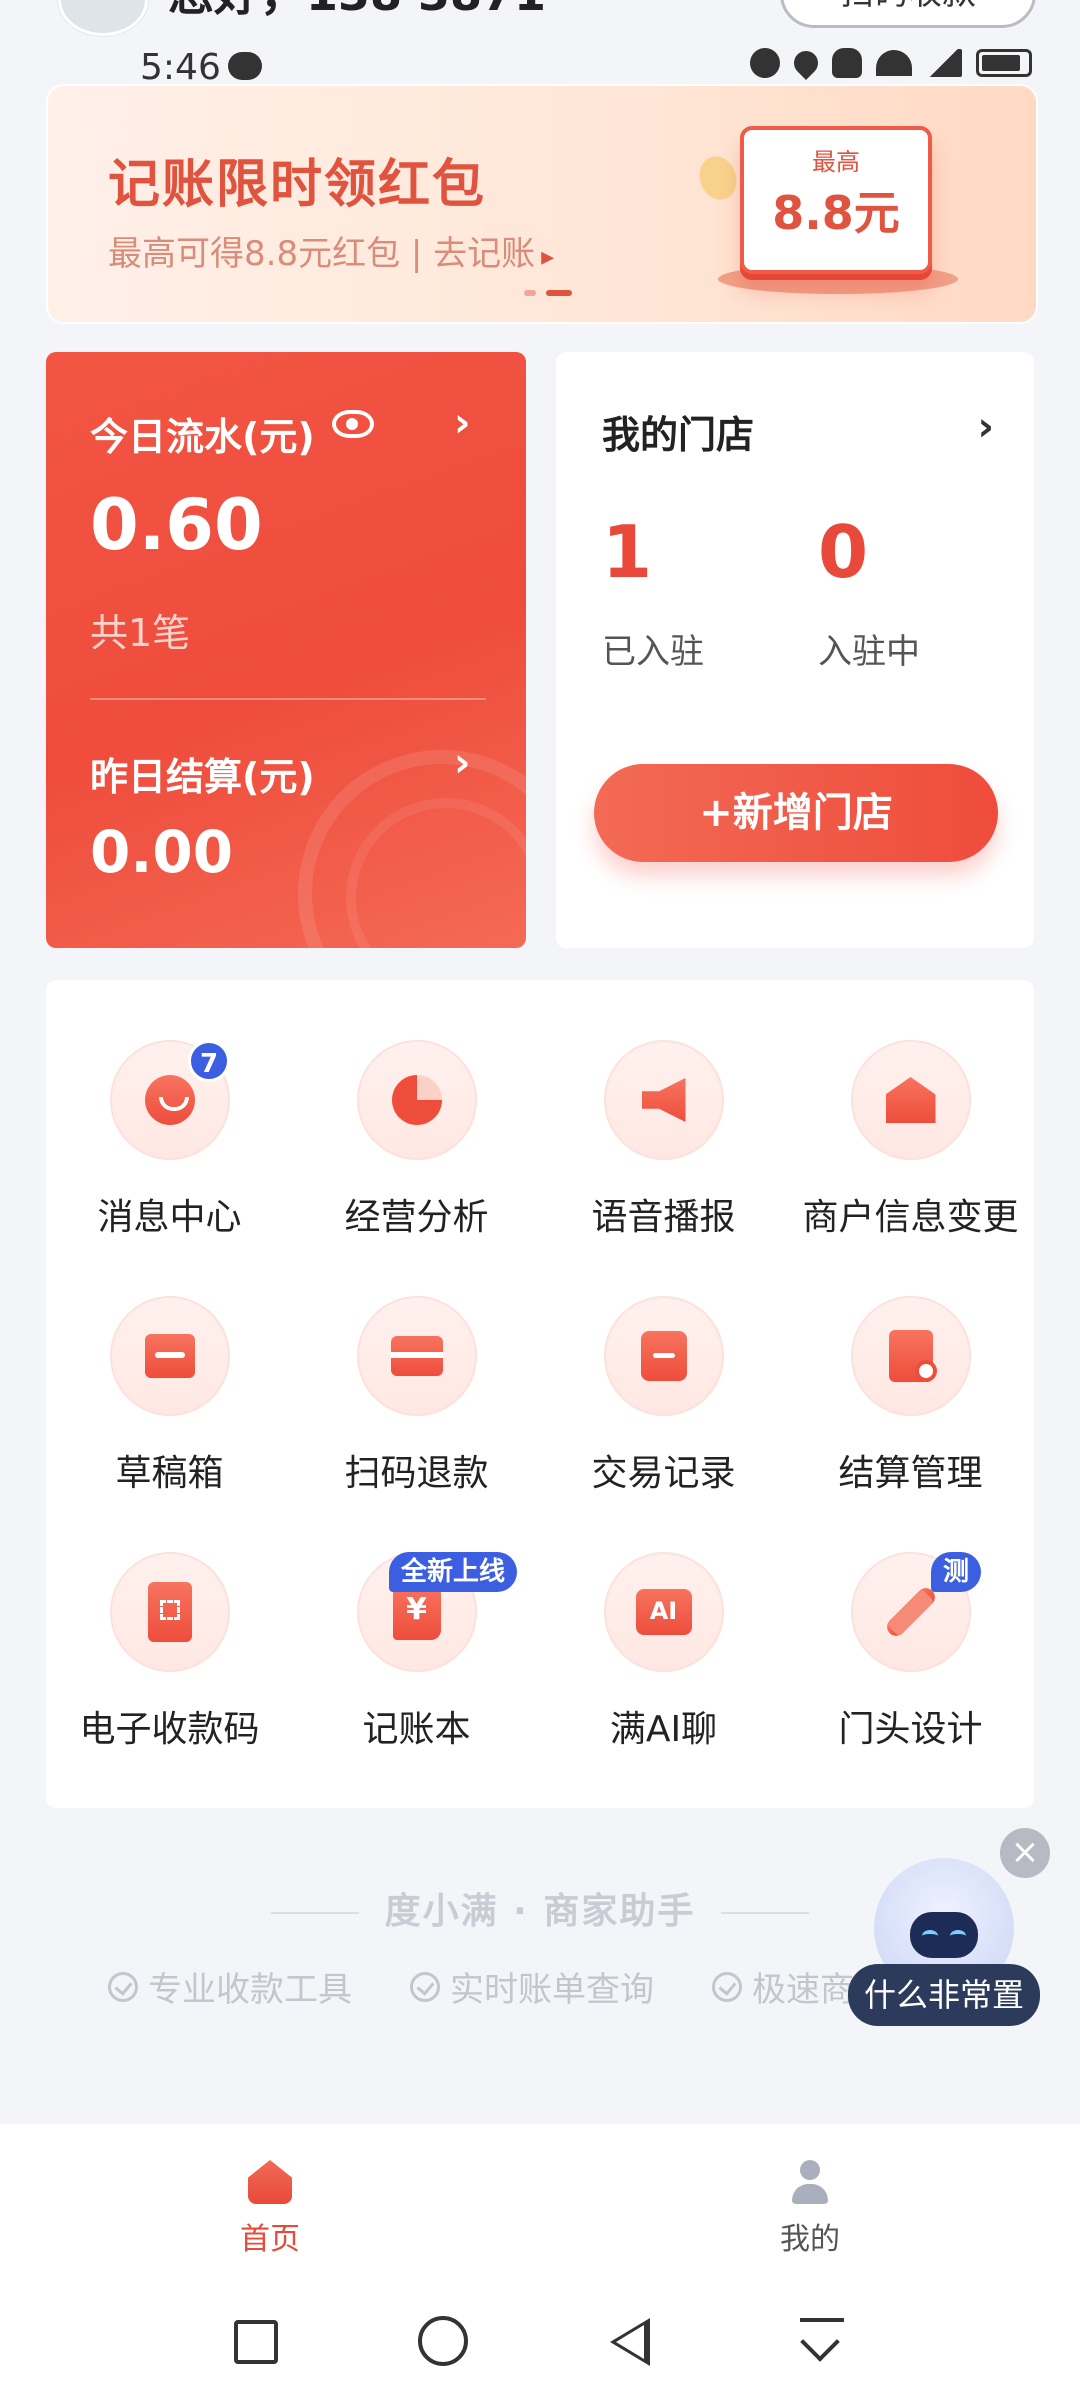  I want to click on banner-subtitle-text: 最高可得8.8元红包 | 去记账, so click(322, 254).